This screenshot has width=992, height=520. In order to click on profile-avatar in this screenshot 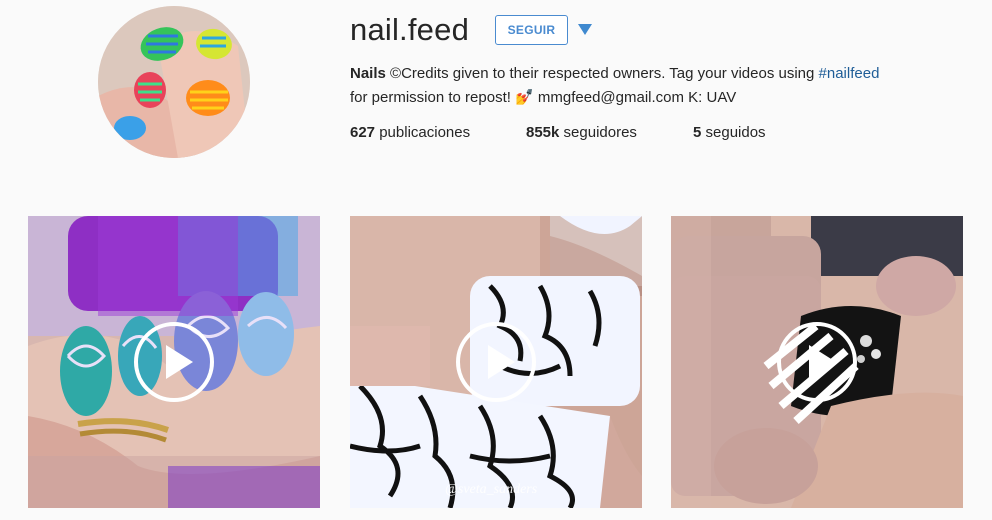, I will do `click(174, 82)`.